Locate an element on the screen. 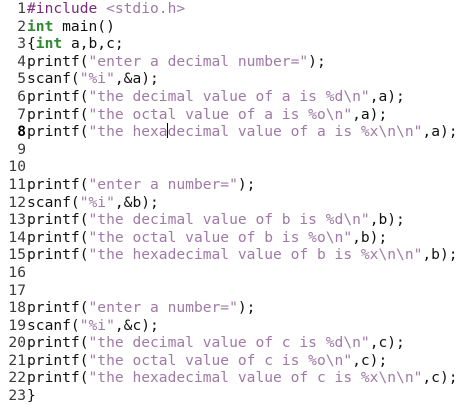 The image size is (472, 410). line-number: 12 is located at coordinates (17, 202).